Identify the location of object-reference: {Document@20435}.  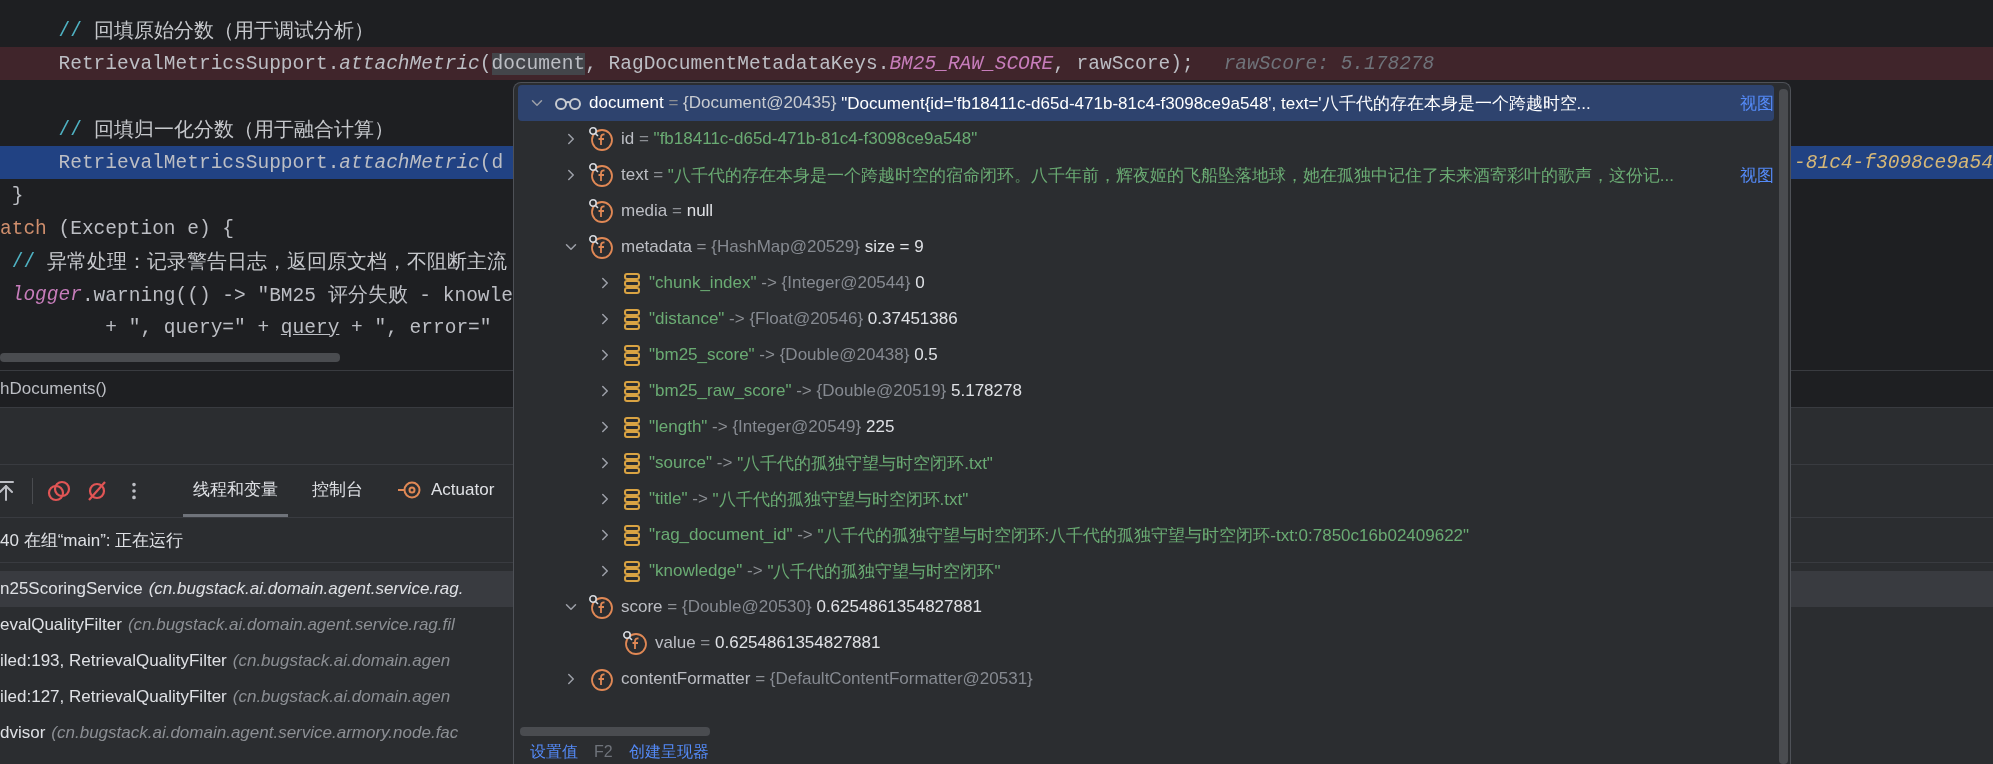
(760, 103).